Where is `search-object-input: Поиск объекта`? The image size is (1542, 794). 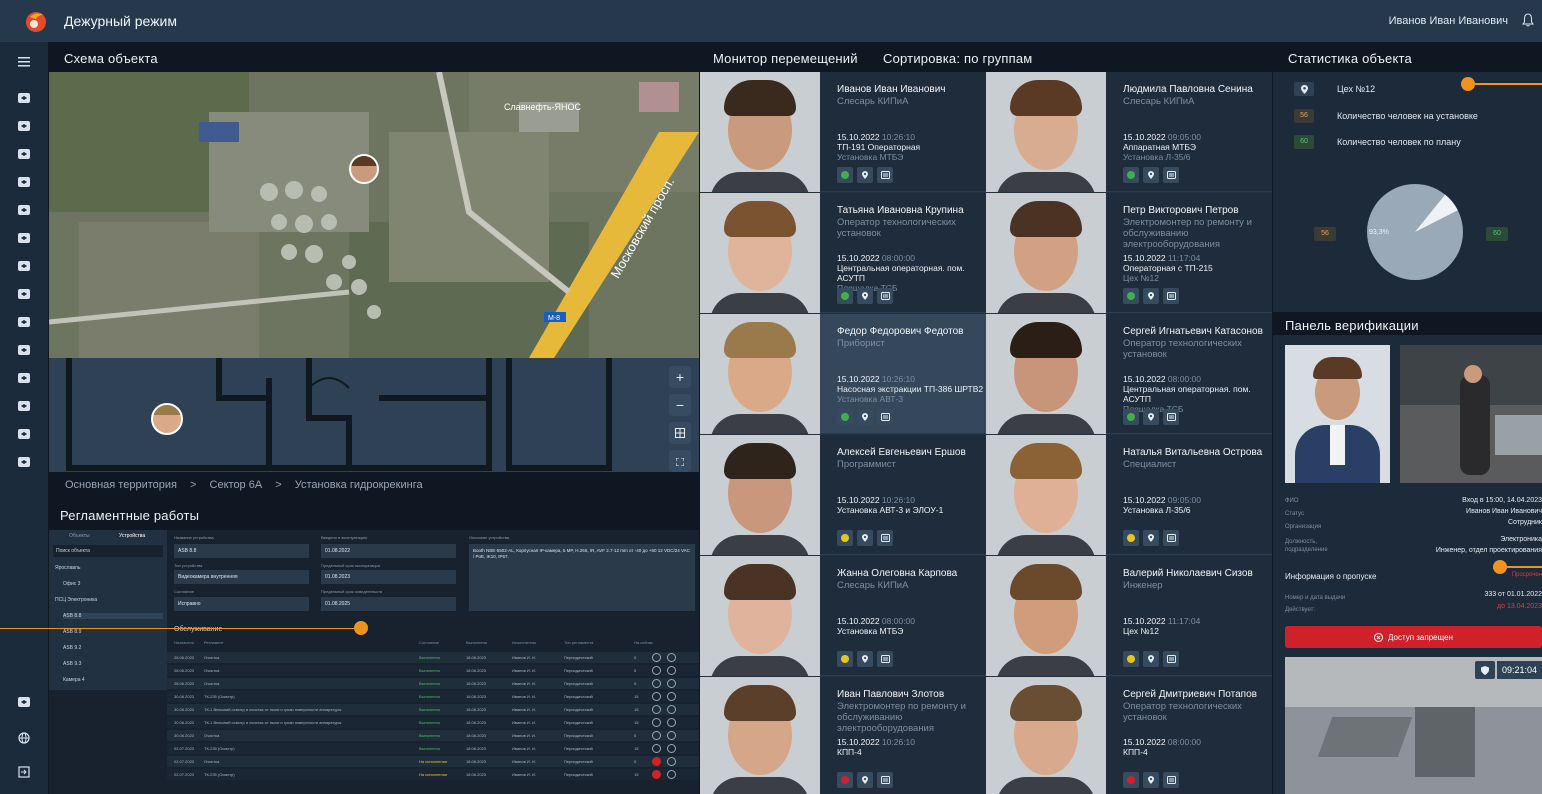
search-object-input: Поиск объекта is located at coordinates (108, 551).